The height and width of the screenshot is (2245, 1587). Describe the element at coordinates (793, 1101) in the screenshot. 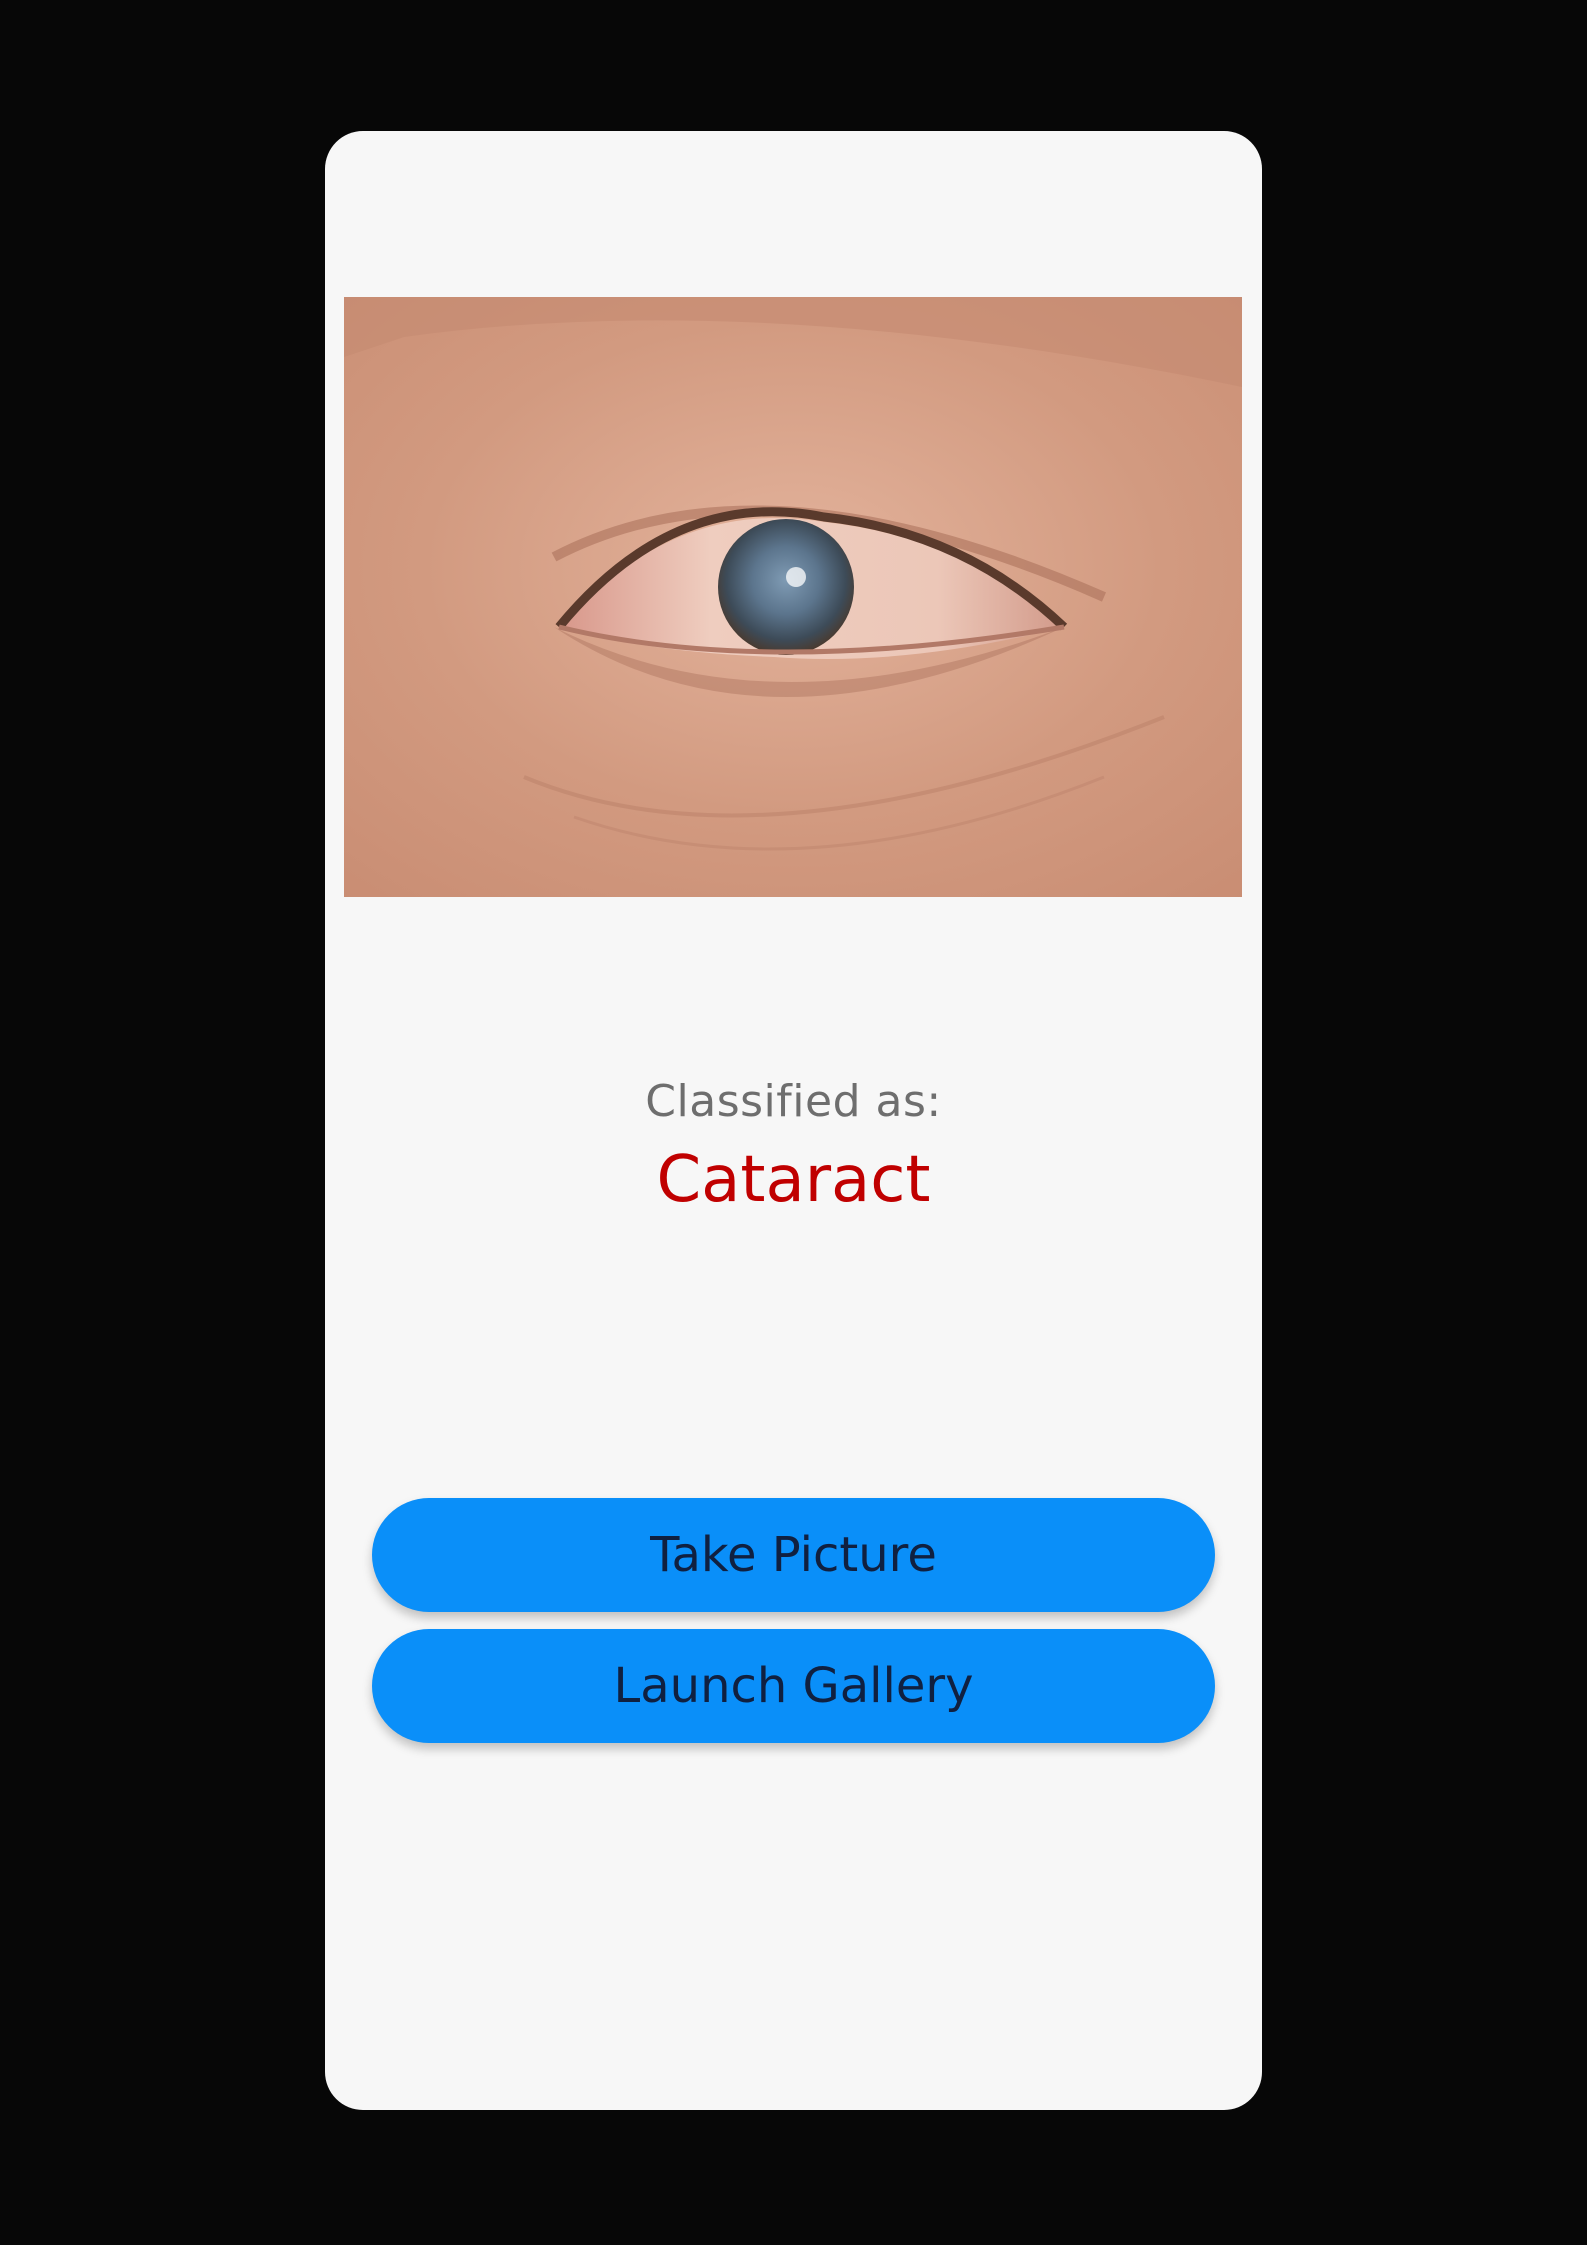

I see `classification-label: Classified as:` at that location.